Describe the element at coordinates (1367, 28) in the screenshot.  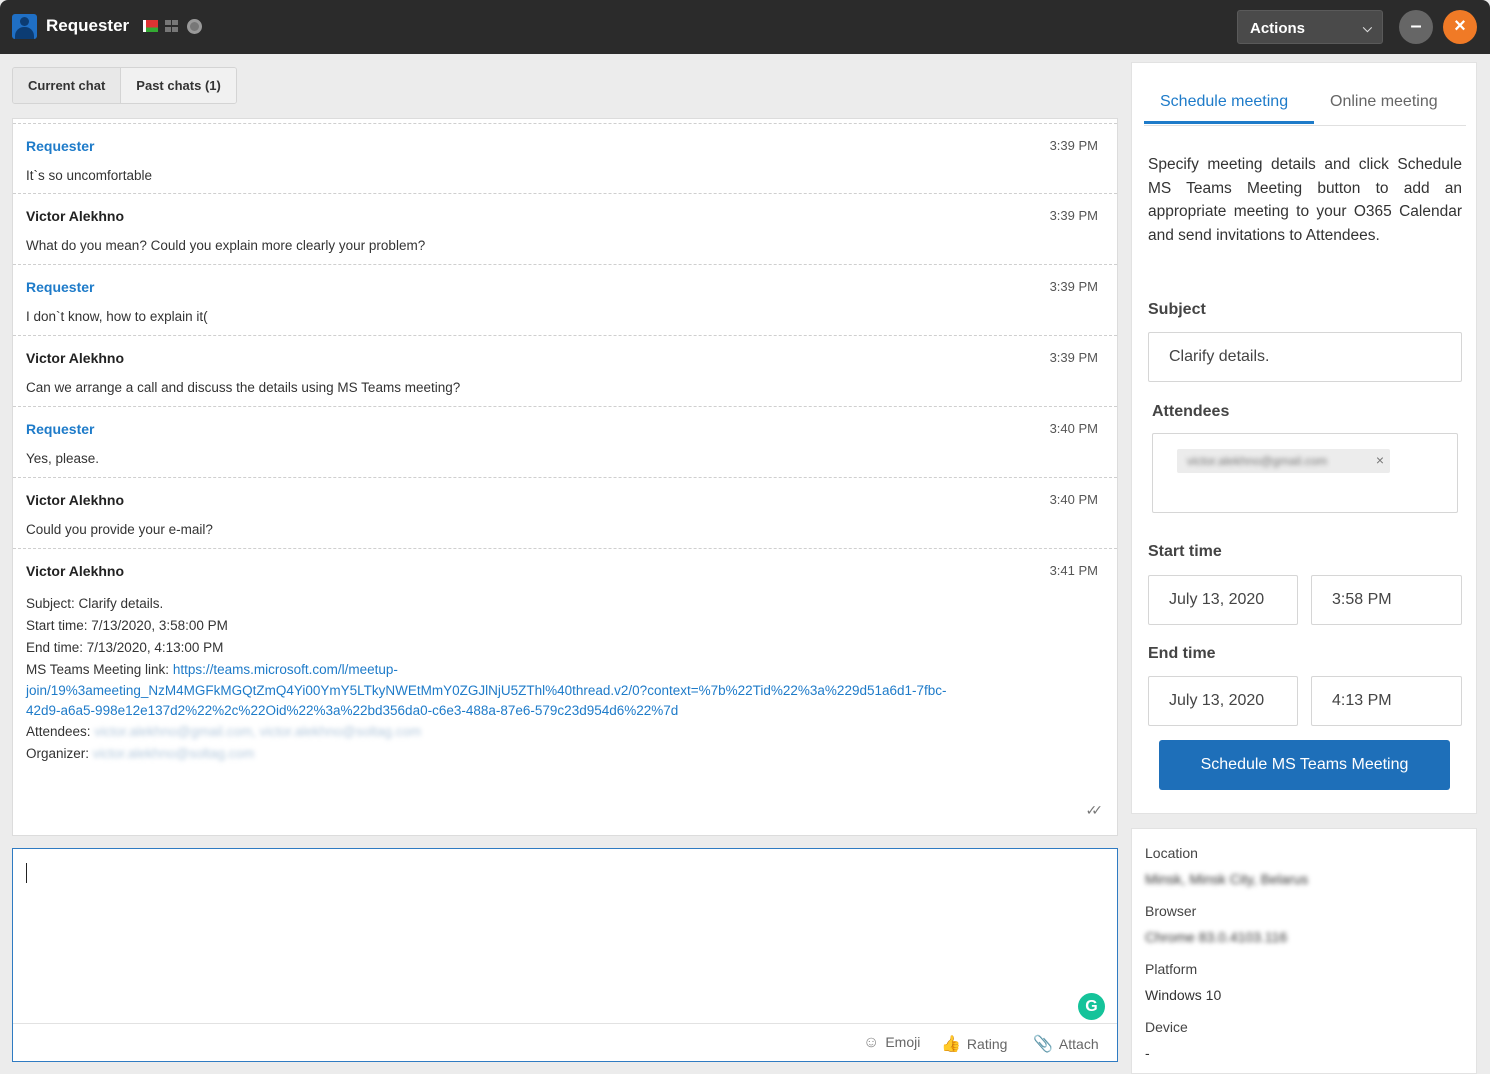
I see `chevron-down-icon: ⌵` at that location.